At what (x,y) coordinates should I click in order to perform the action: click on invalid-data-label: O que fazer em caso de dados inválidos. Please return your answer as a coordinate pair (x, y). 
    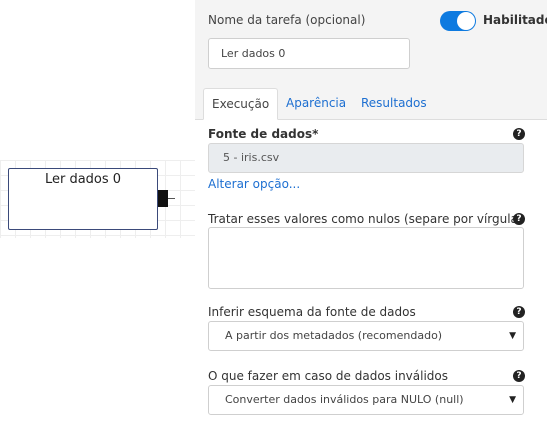
    Looking at the image, I should click on (328, 376).